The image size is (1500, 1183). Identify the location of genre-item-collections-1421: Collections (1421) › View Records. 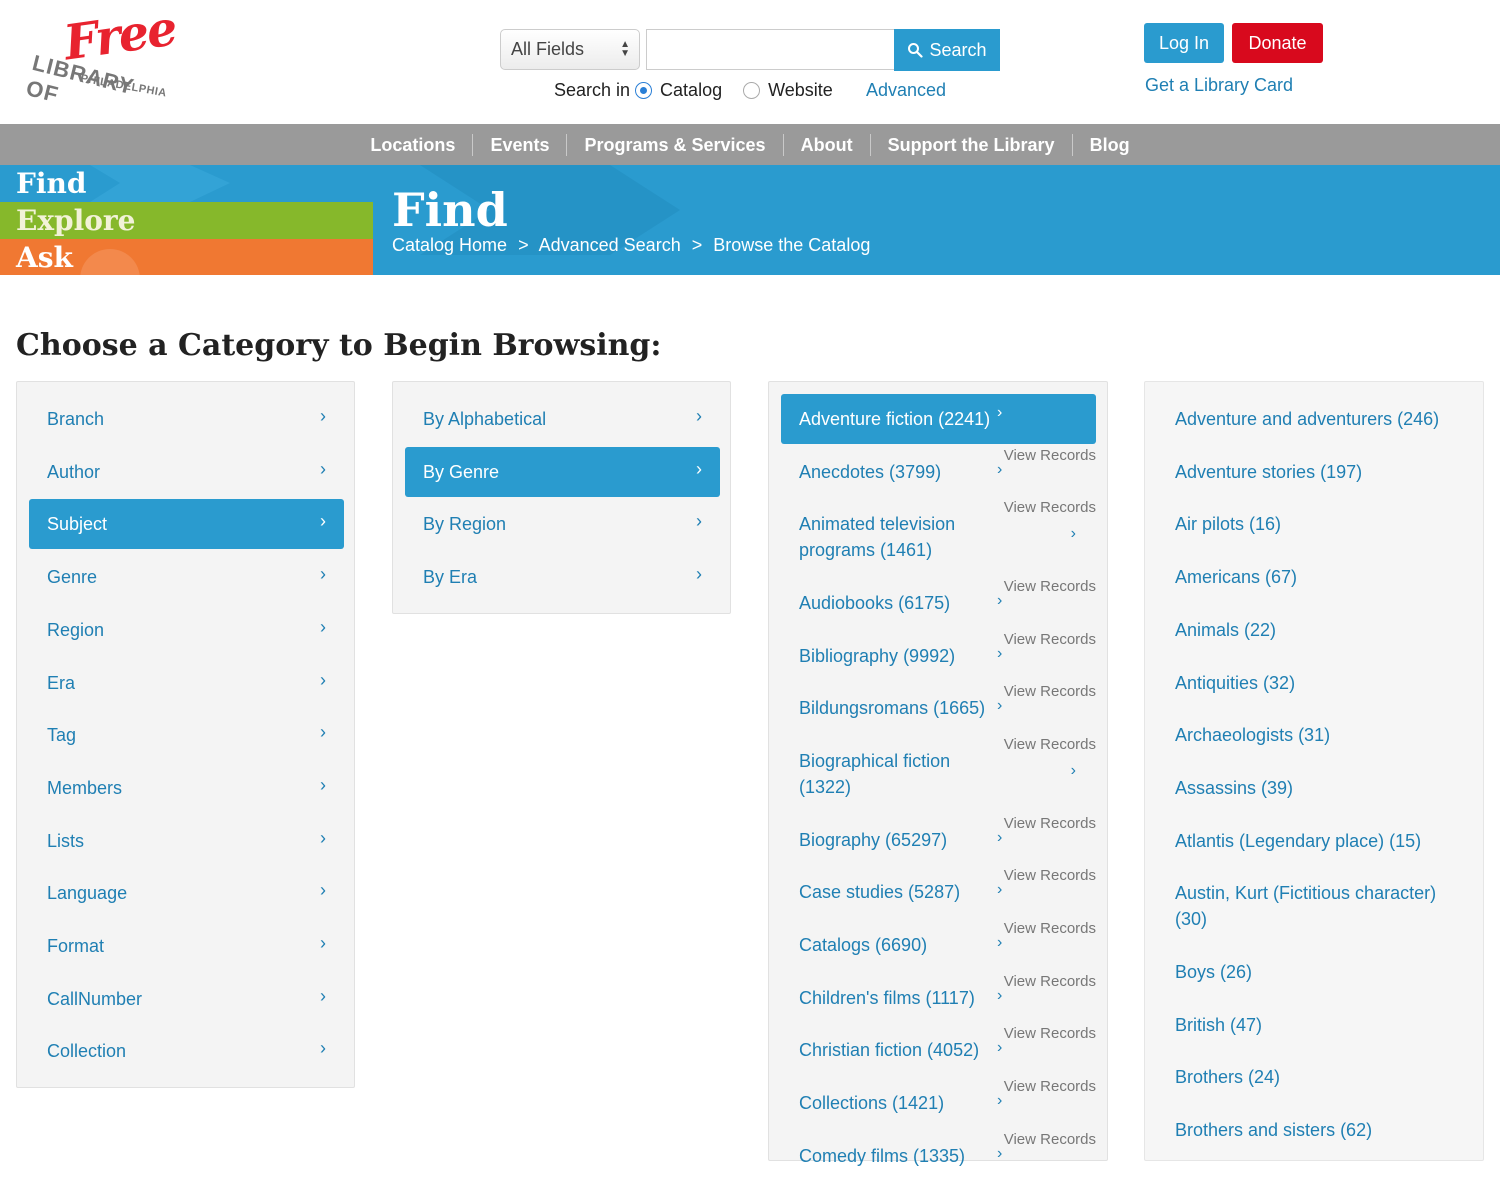
(938, 1104).